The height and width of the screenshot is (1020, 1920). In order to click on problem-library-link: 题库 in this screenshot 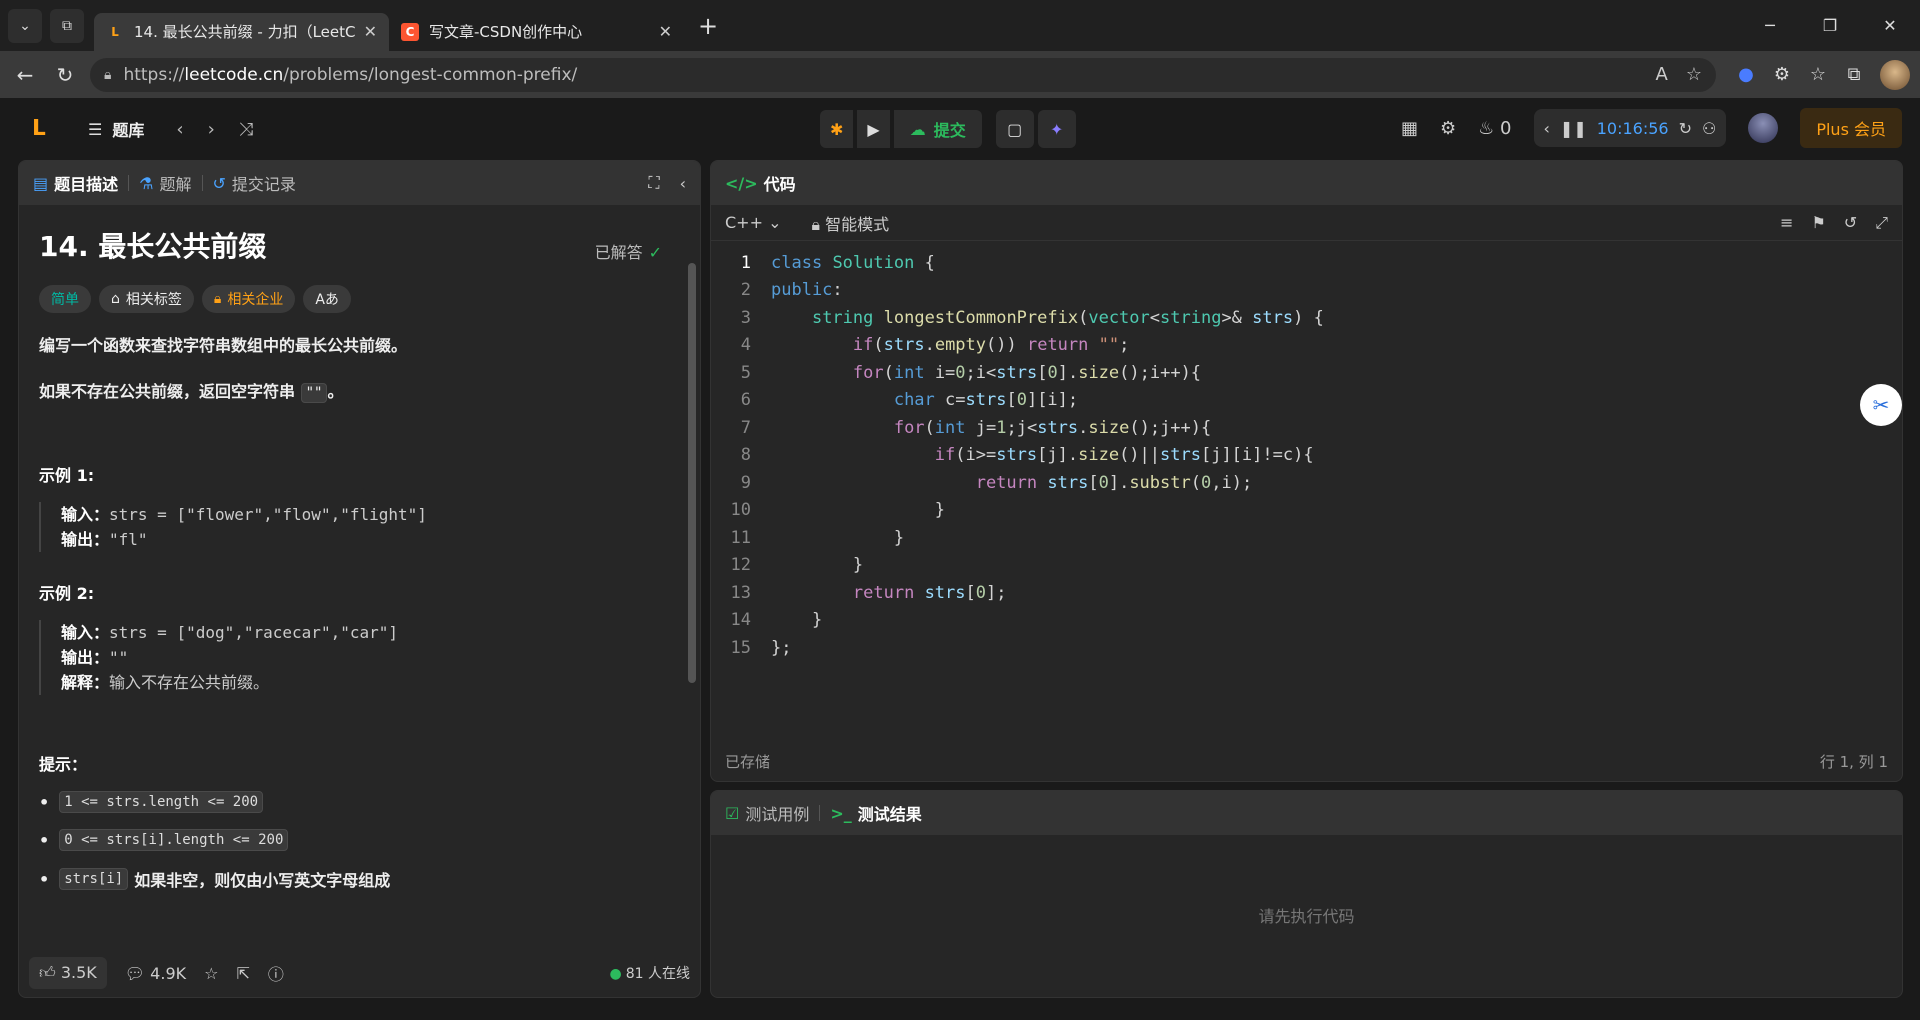, I will do `click(128, 129)`.